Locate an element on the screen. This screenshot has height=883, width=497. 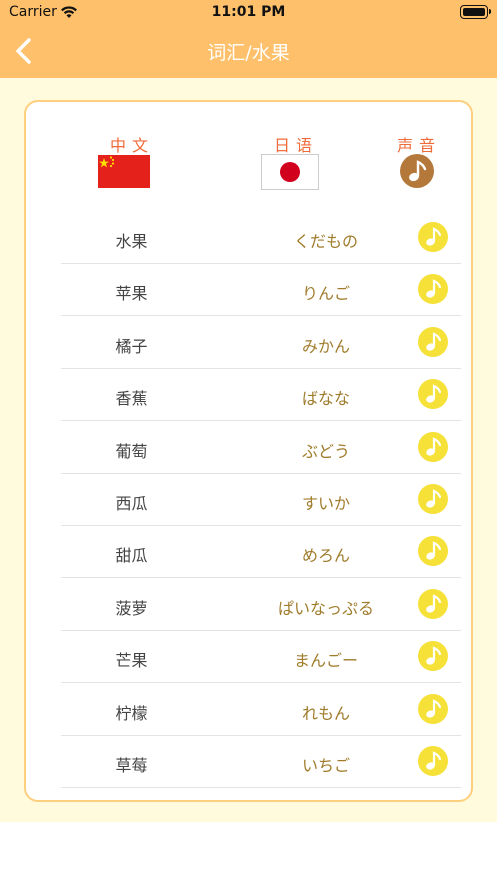
chinese-word: 西瓜 is located at coordinates (131, 503).